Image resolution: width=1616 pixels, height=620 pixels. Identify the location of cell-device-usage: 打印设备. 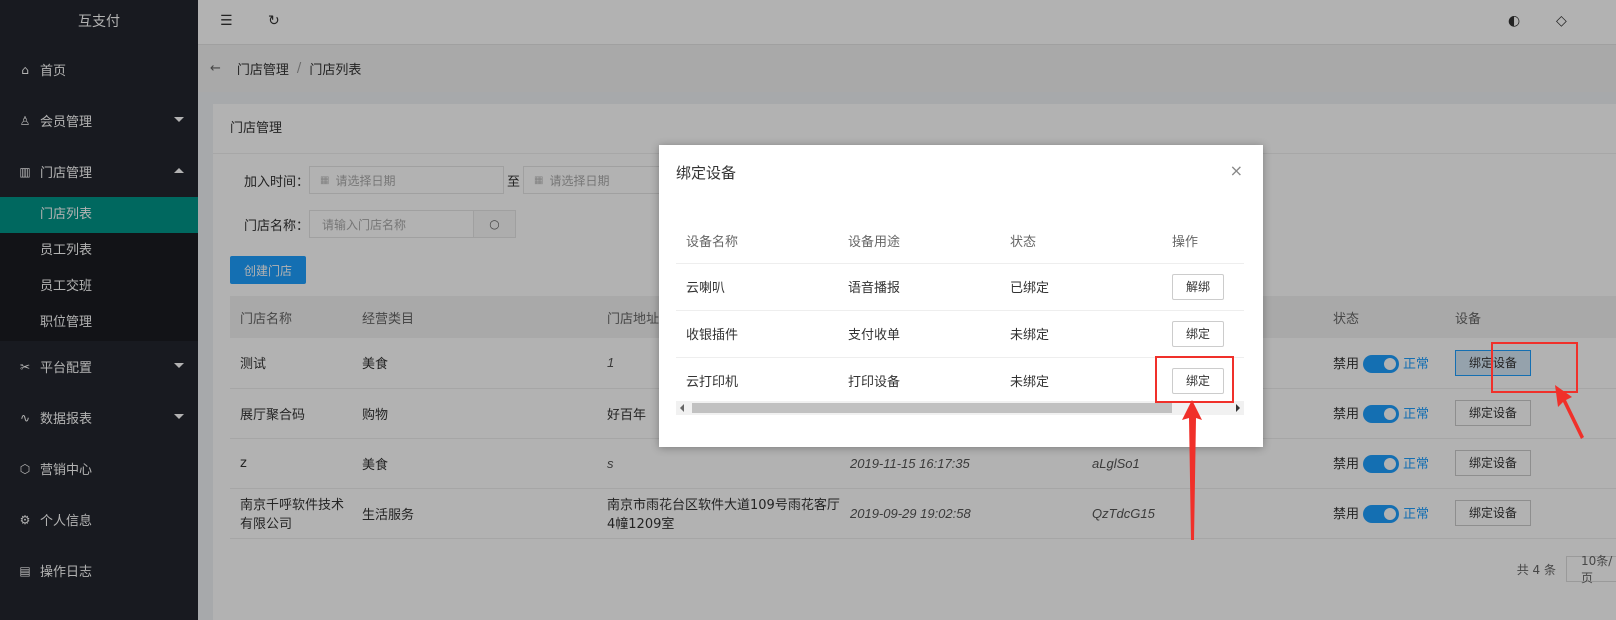
(919, 381).